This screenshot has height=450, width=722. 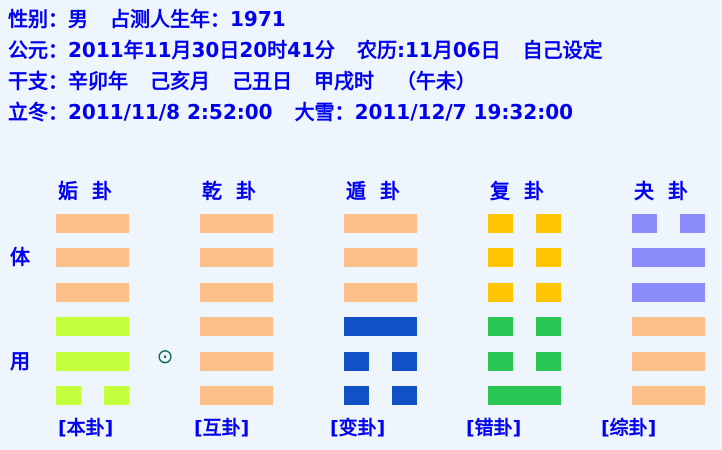 I want to click on ganzhi-void: （午未）, so click(x=436, y=81).